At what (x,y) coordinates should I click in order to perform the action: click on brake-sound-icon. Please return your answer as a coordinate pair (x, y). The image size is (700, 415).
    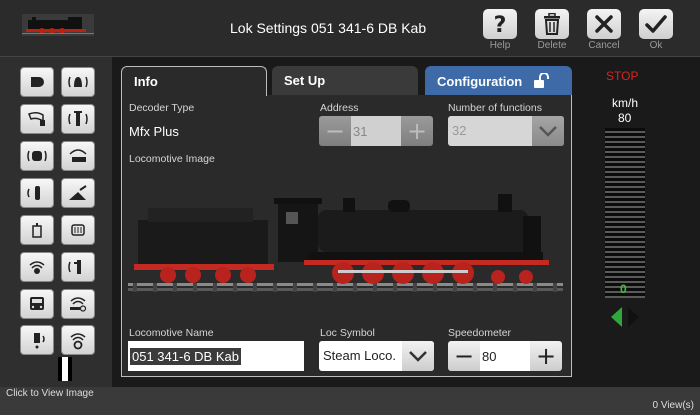
    Looking at the image, I should click on (78, 341).